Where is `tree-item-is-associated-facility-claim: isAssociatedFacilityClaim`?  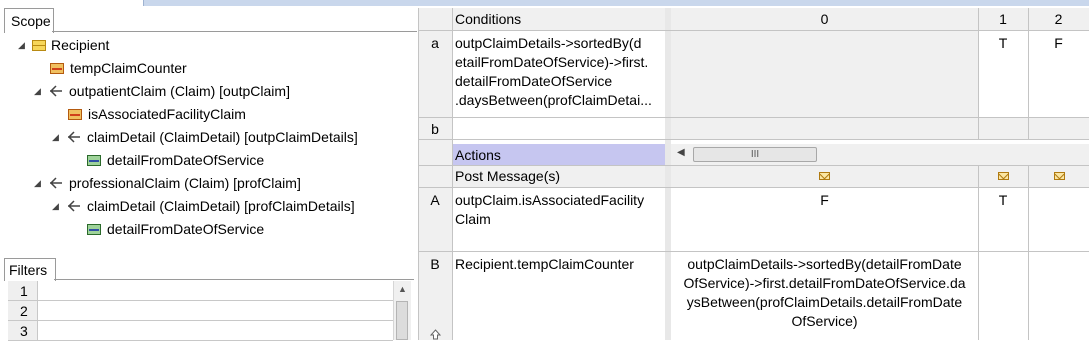
tree-item-is-associated-facility-claim: isAssociatedFacilityClaim is located at coordinates (200, 114).